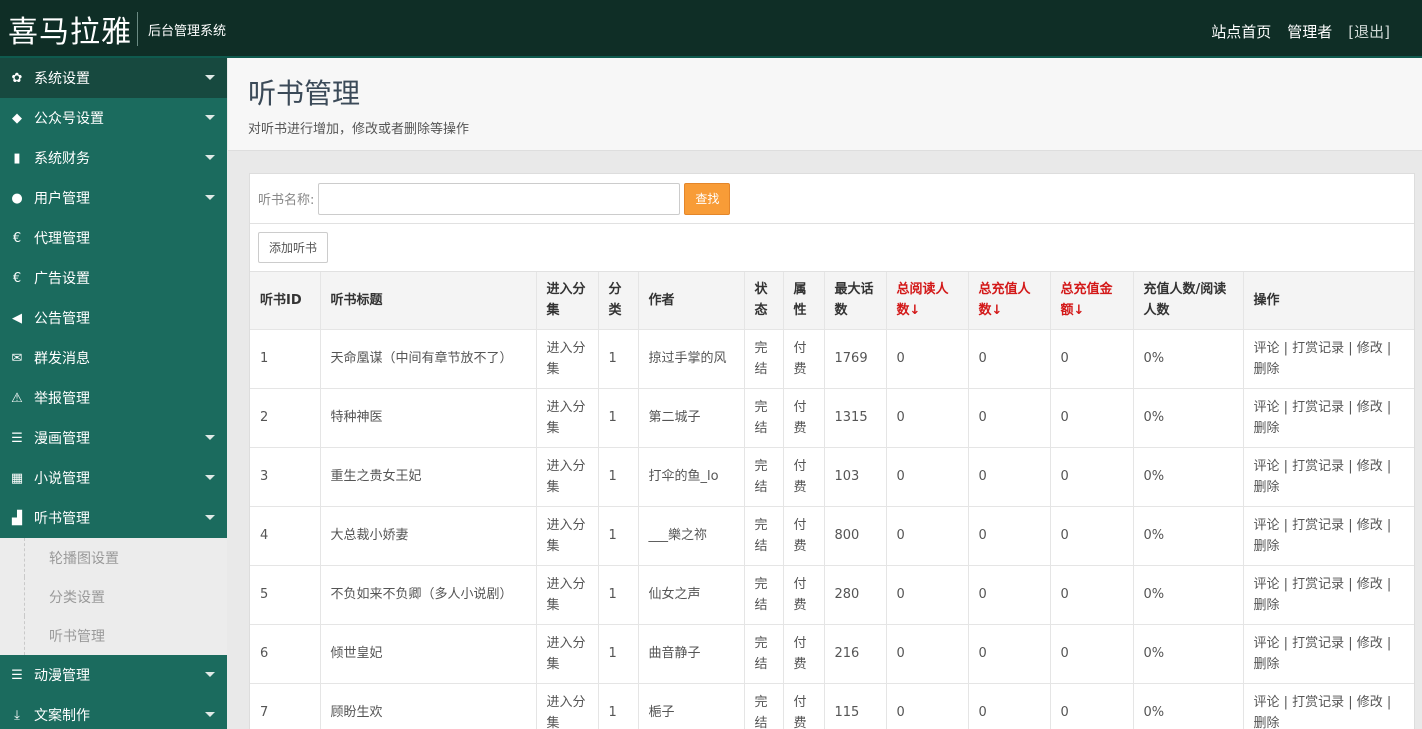 This screenshot has width=1422, height=729. I want to click on col-header-total-readers-sort: 总阅读人数↓, so click(927, 301).